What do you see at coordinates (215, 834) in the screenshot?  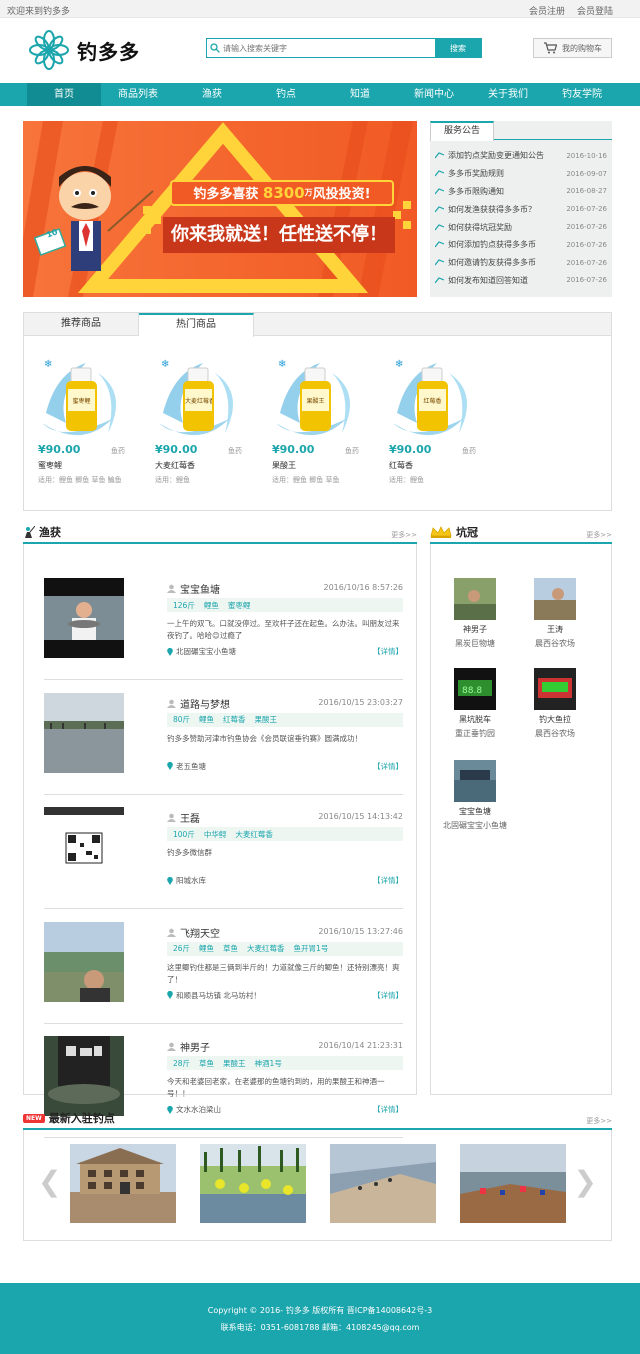 I see `catch-tag: 中华鲟` at bounding box center [215, 834].